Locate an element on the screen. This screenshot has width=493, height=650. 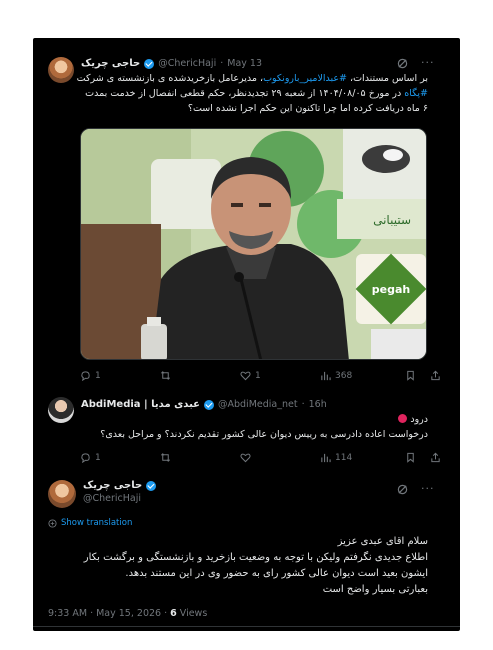
tweet2-line1: درود is located at coordinates (238, 419).